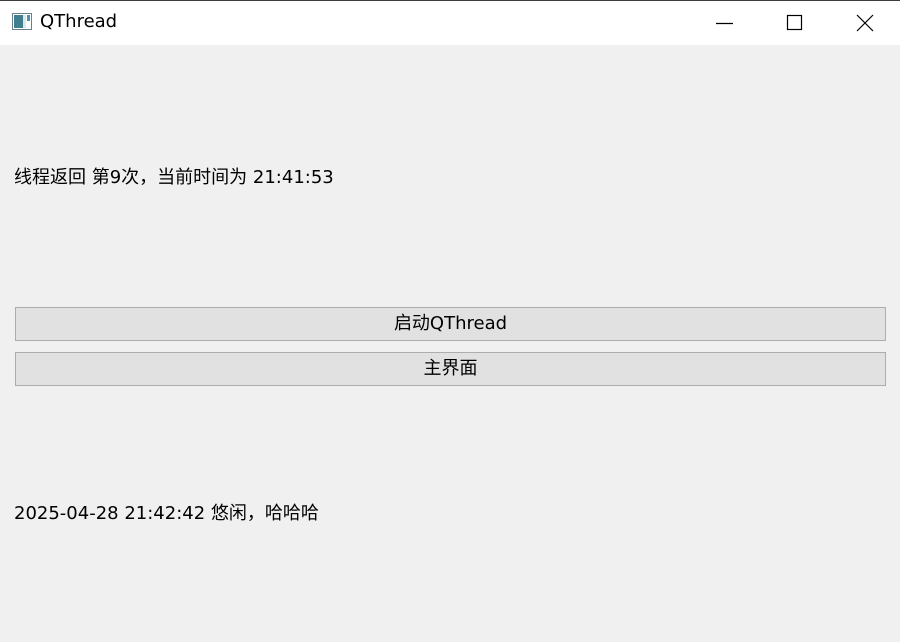 This screenshot has height=642, width=900. What do you see at coordinates (450, 369) in the screenshot?
I see `main-ui-button: 主界面` at bounding box center [450, 369].